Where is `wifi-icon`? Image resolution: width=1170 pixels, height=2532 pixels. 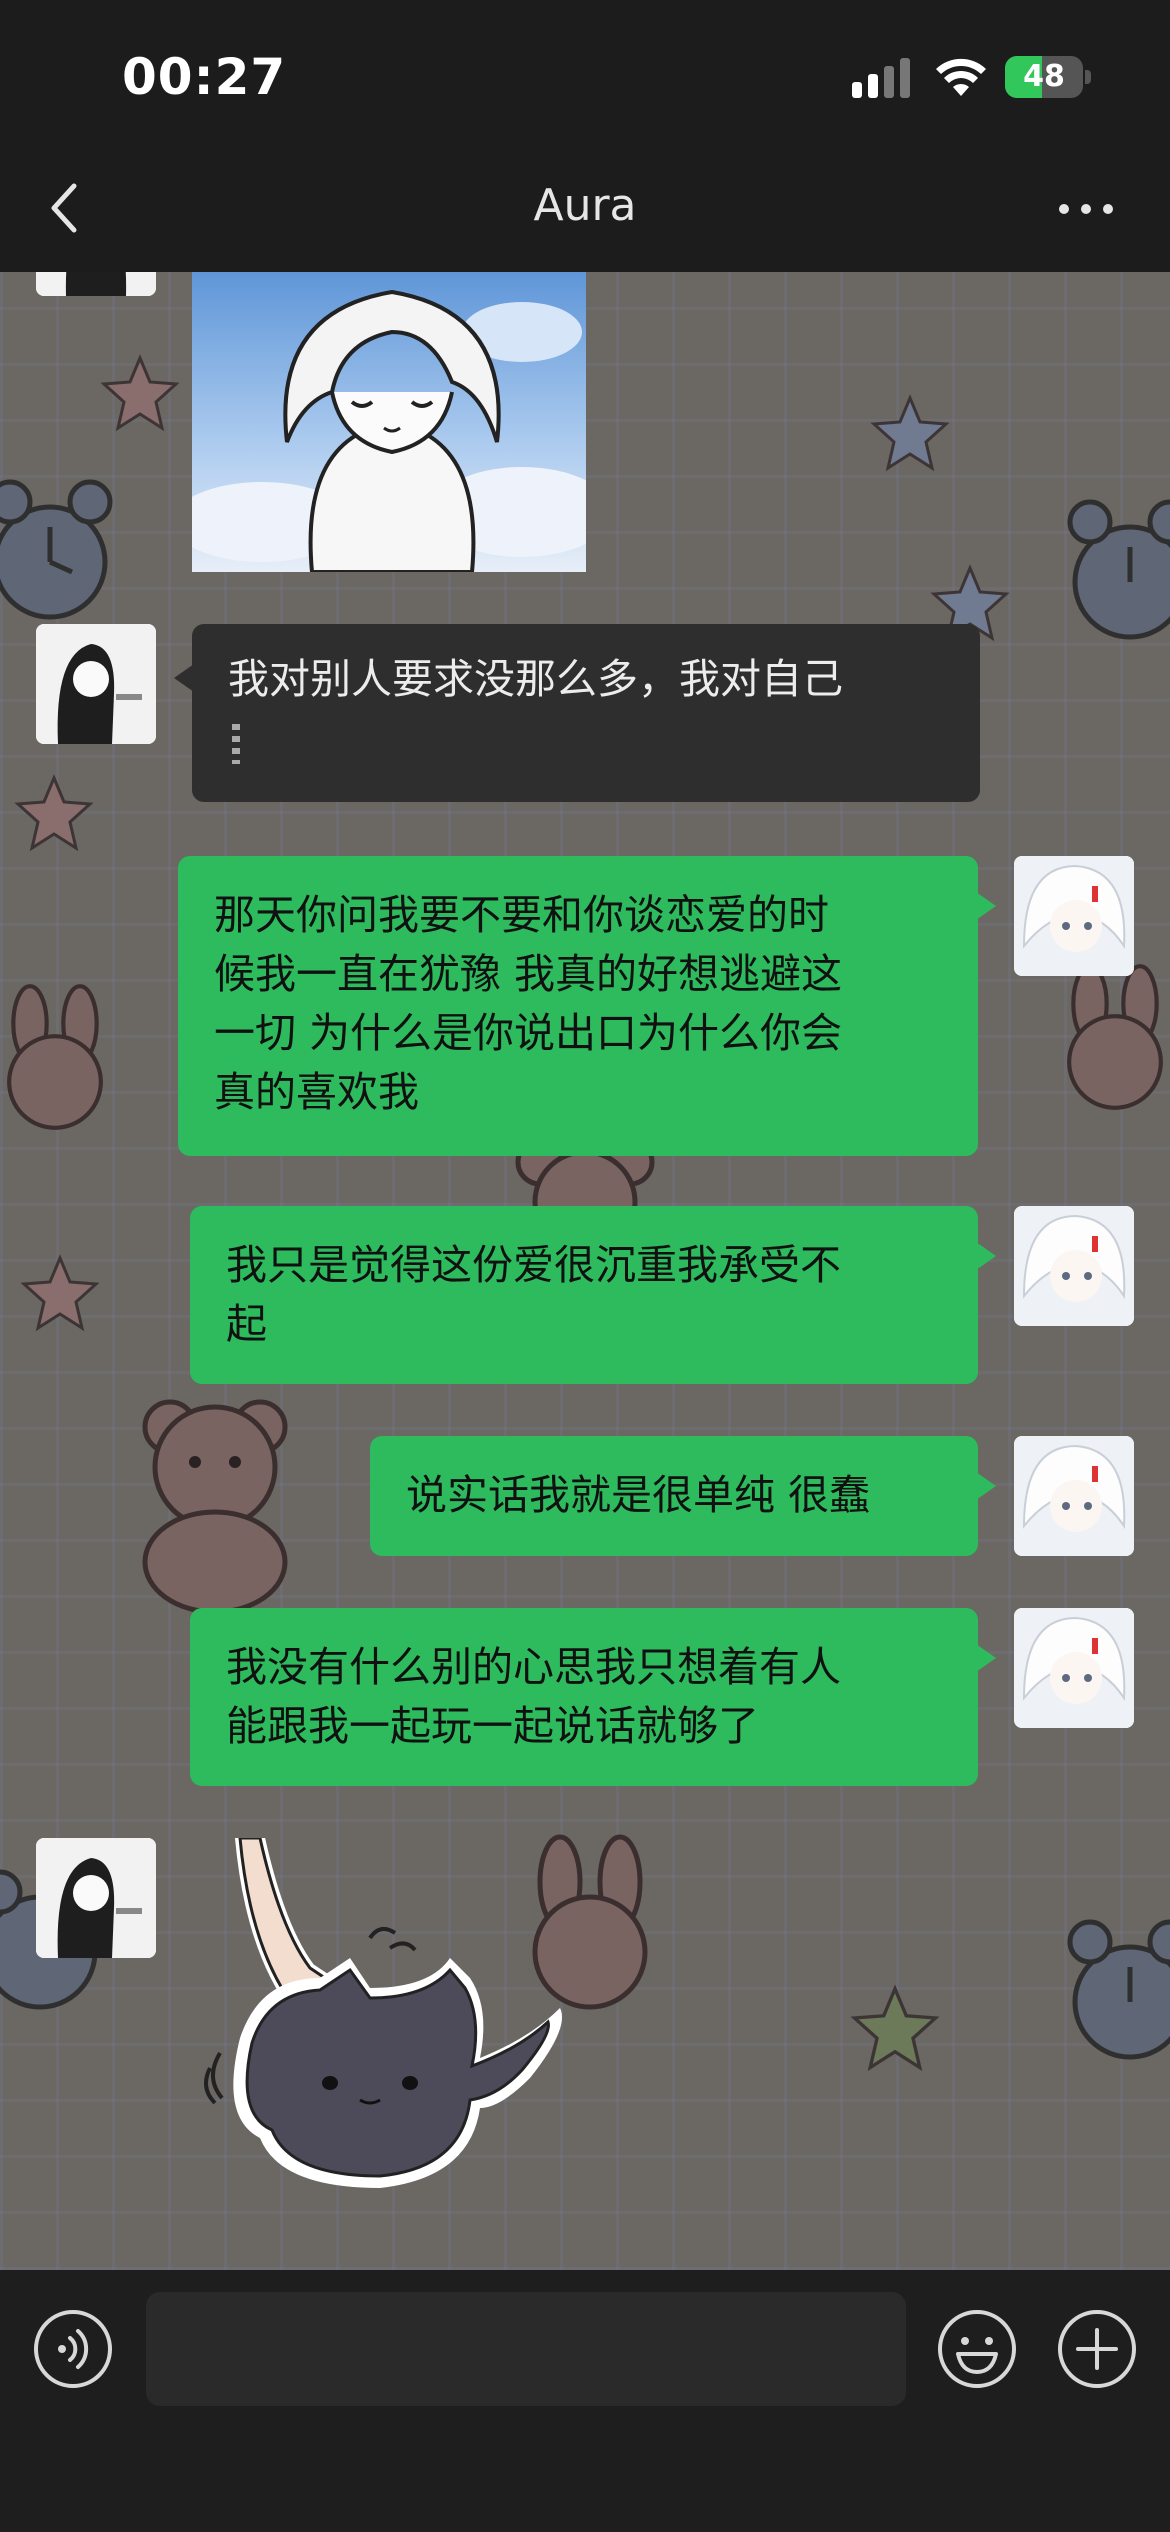
wifi-icon is located at coordinates (961, 77).